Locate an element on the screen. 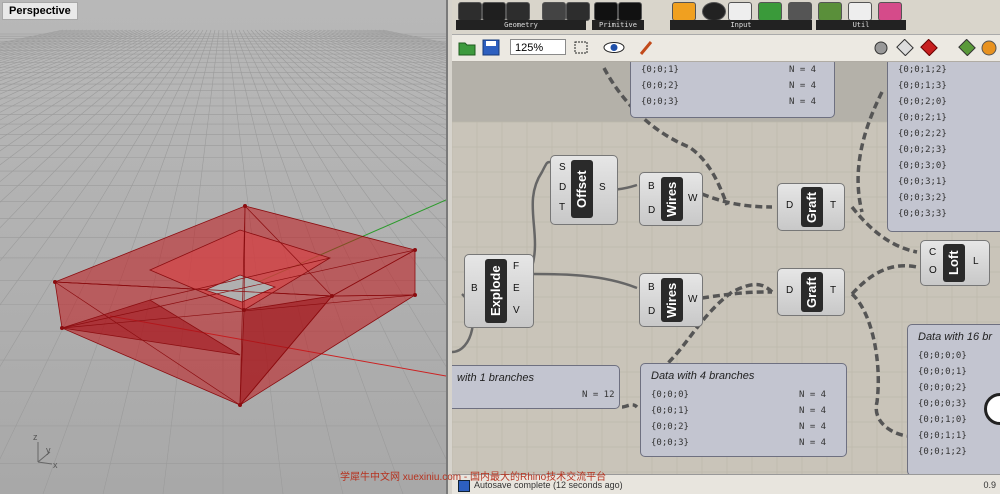  wires-component-1: B D Wires W is located at coordinates (671, 199).